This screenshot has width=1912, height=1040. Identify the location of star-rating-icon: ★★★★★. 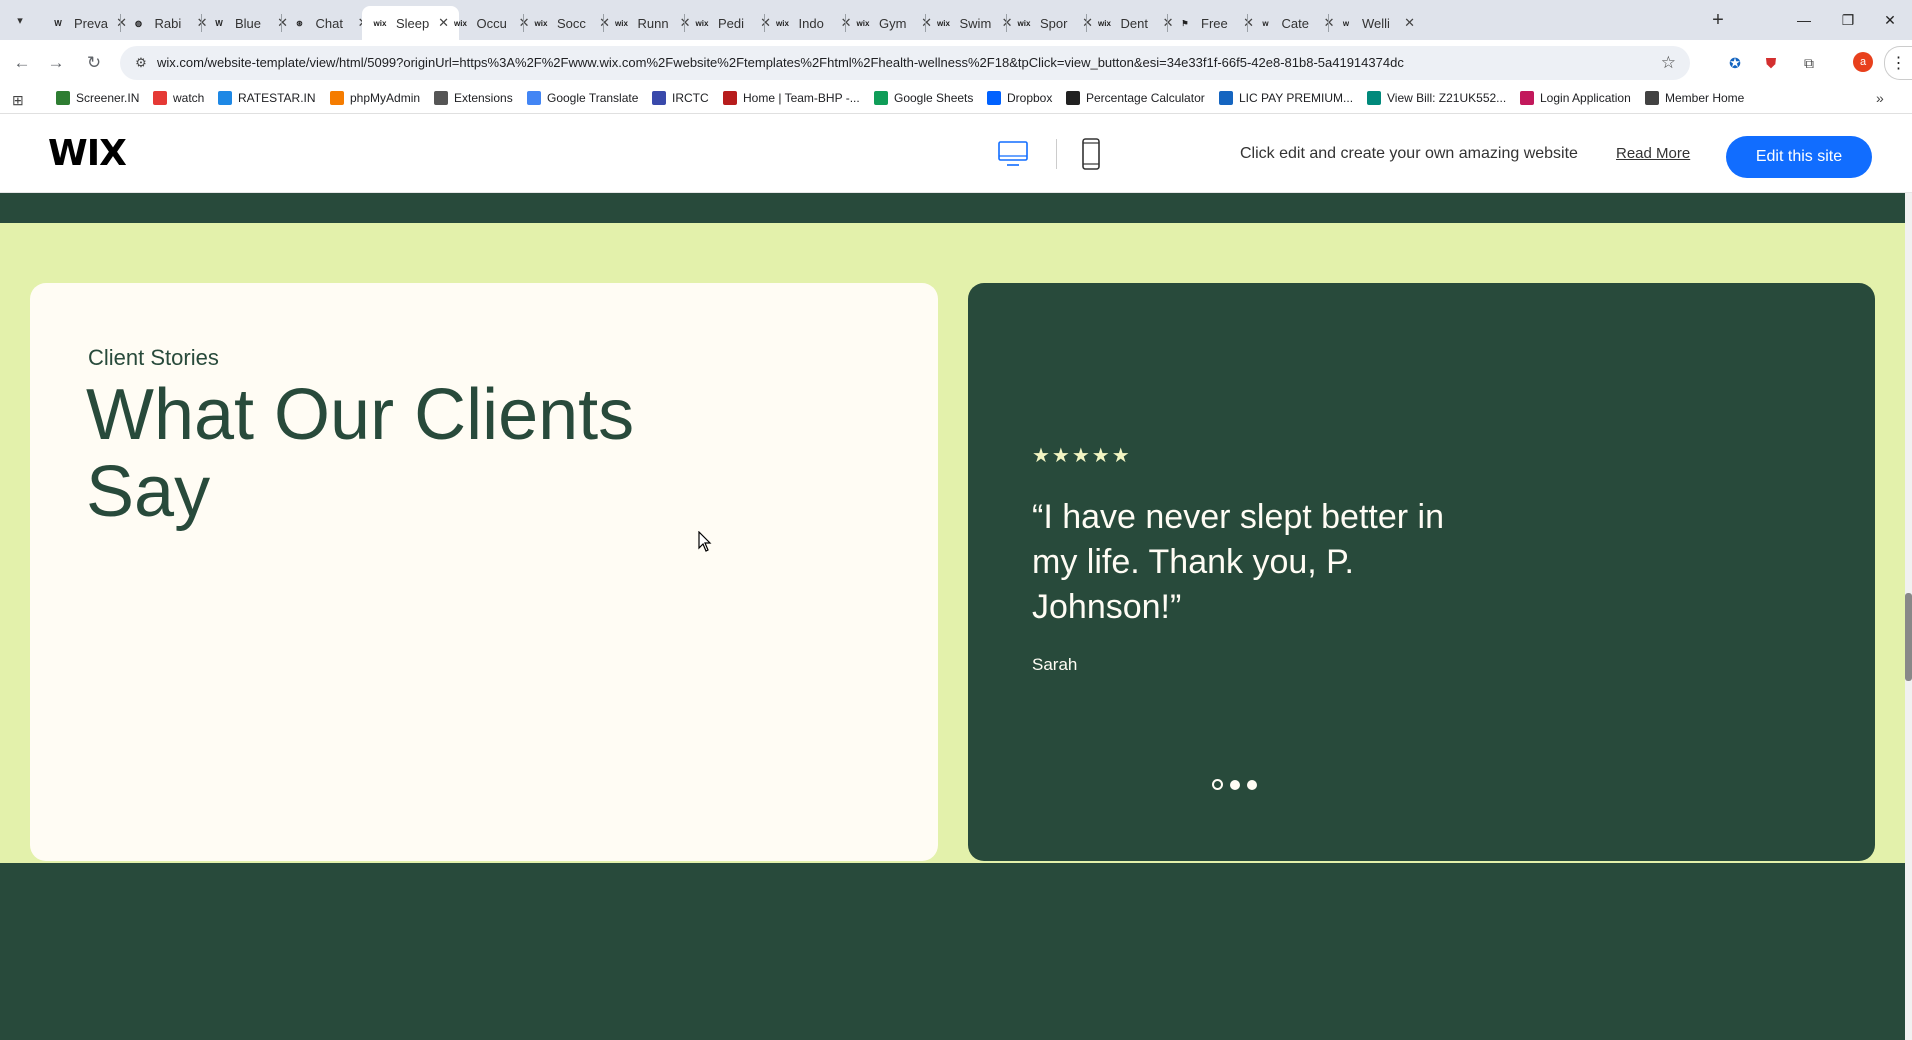
(1082, 456).